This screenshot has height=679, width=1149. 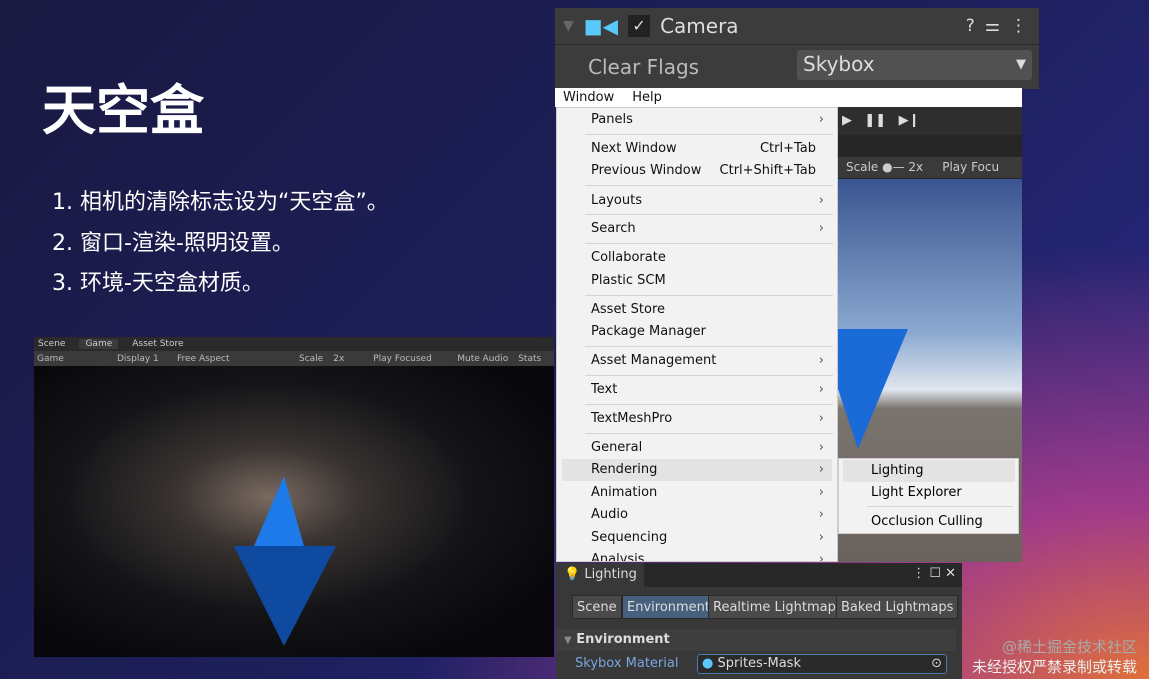 What do you see at coordinates (348, 359) in the screenshot?
I see `scale-value: 2x` at bounding box center [348, 359].